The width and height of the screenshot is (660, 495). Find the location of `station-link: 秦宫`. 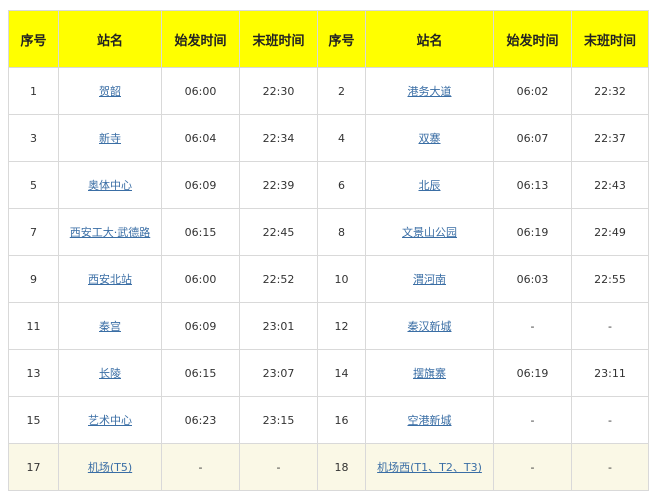

station-link: 秦宫 is located at coordinates (110, 326).